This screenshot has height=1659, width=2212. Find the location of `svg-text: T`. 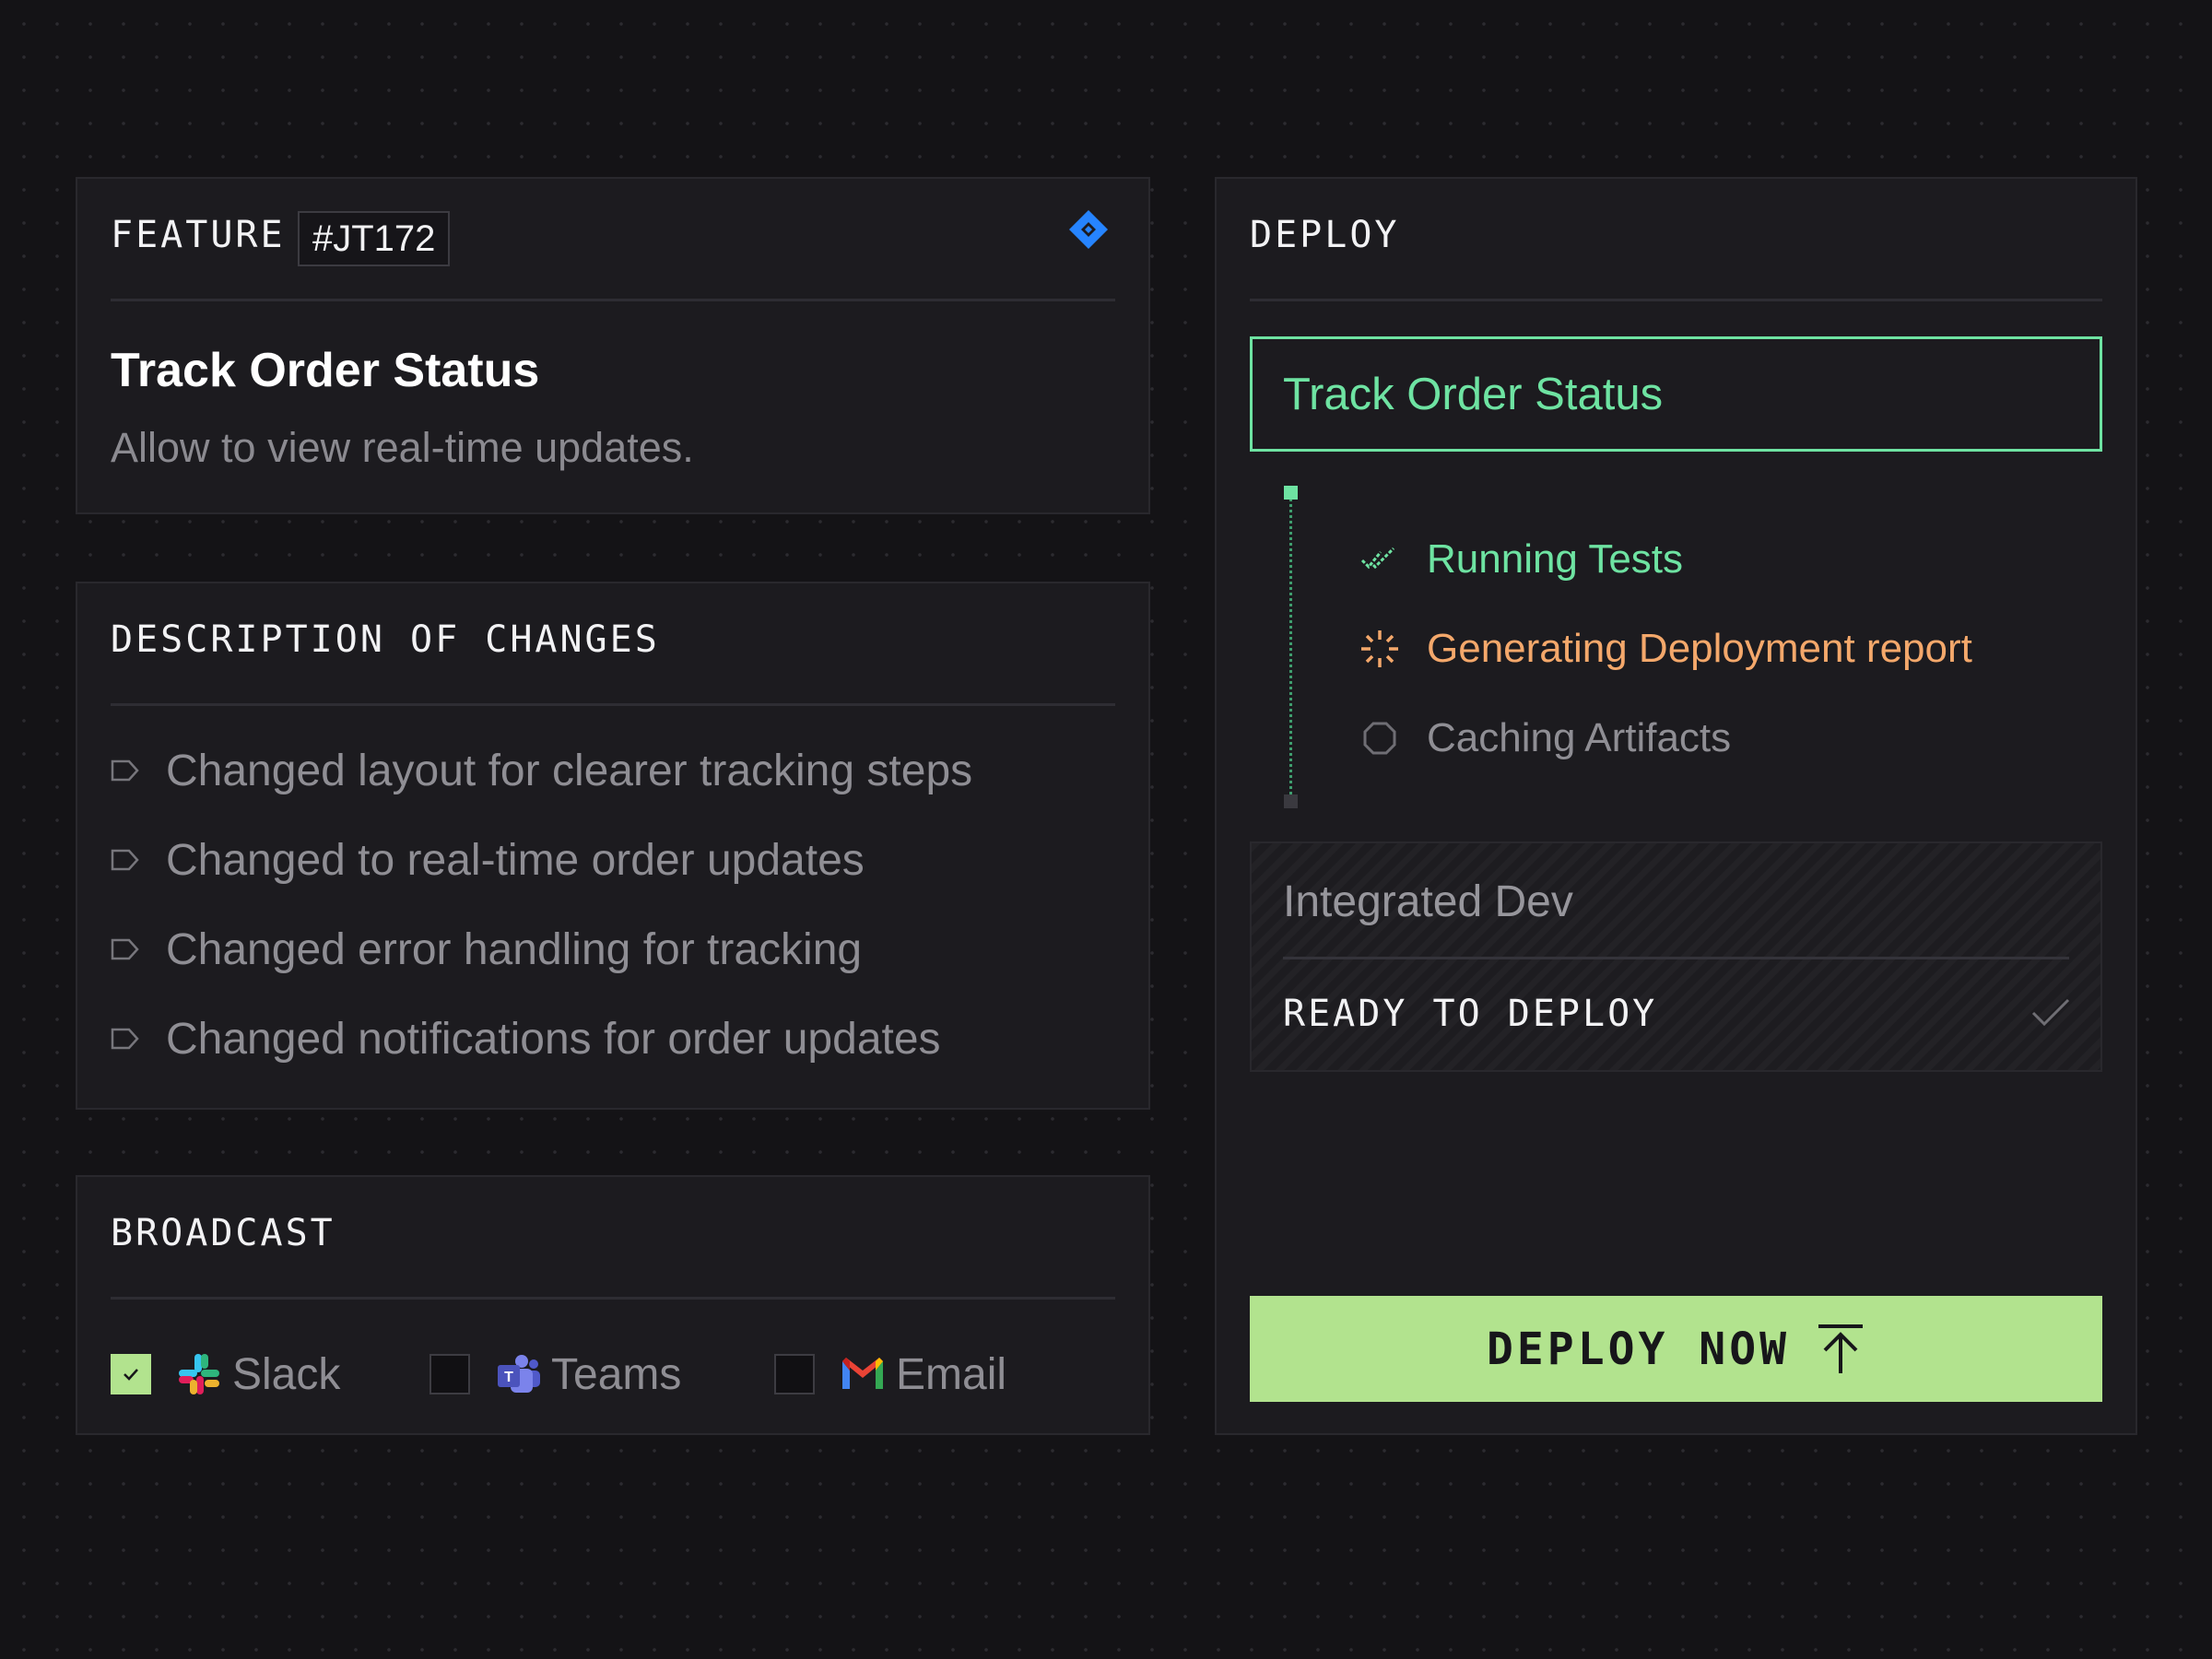

svg-text: T is located at coordinates (508, 1377).